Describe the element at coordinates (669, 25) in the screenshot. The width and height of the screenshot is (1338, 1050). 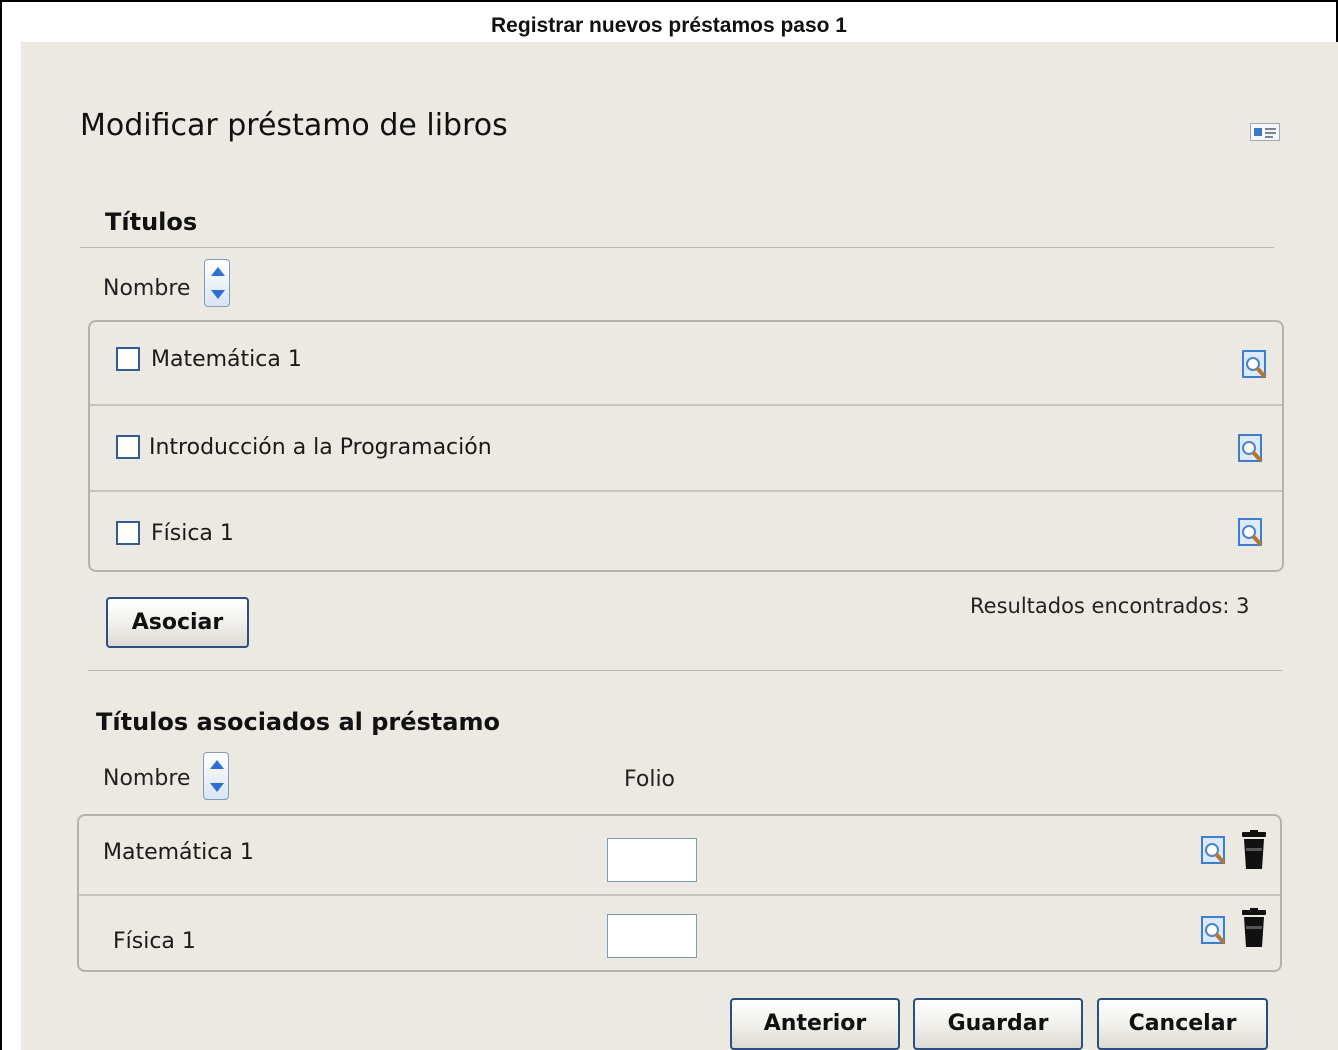
I see `document-title: Registrar nuevos préstamos paso 1` at that location.